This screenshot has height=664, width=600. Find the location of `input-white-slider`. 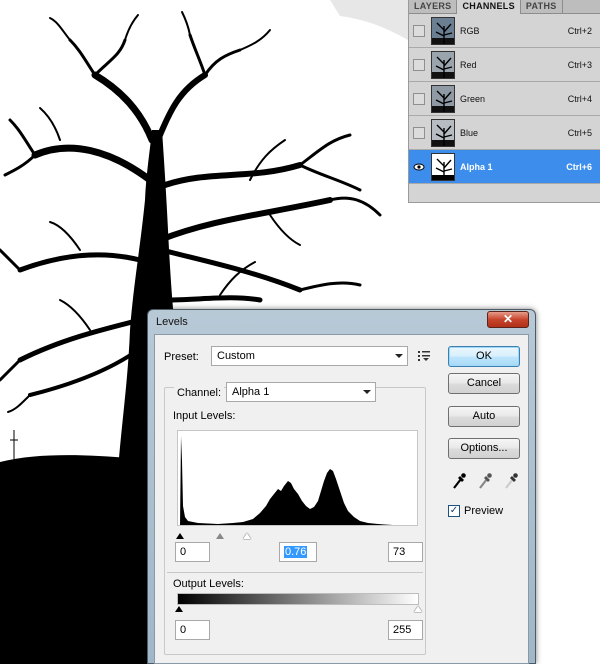

input-white-slider is located at coordinates (247, 536).